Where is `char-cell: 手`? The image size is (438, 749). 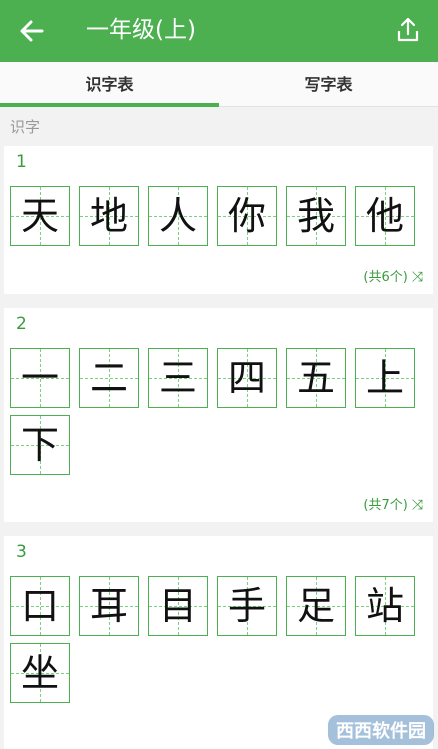 char-cell: 手 is located at coordinates (247, 606).